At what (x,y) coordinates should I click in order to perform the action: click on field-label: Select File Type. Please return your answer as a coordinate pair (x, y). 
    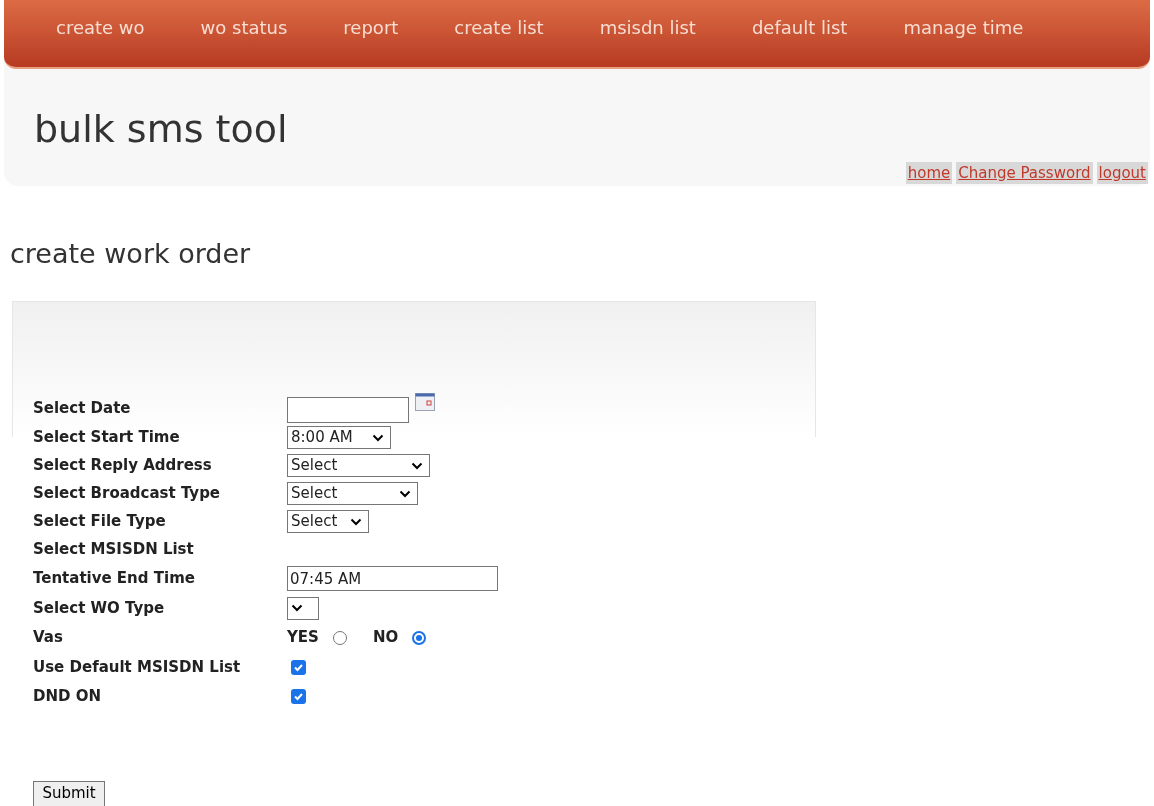
    Looking at the image, I should click on (100, 522).